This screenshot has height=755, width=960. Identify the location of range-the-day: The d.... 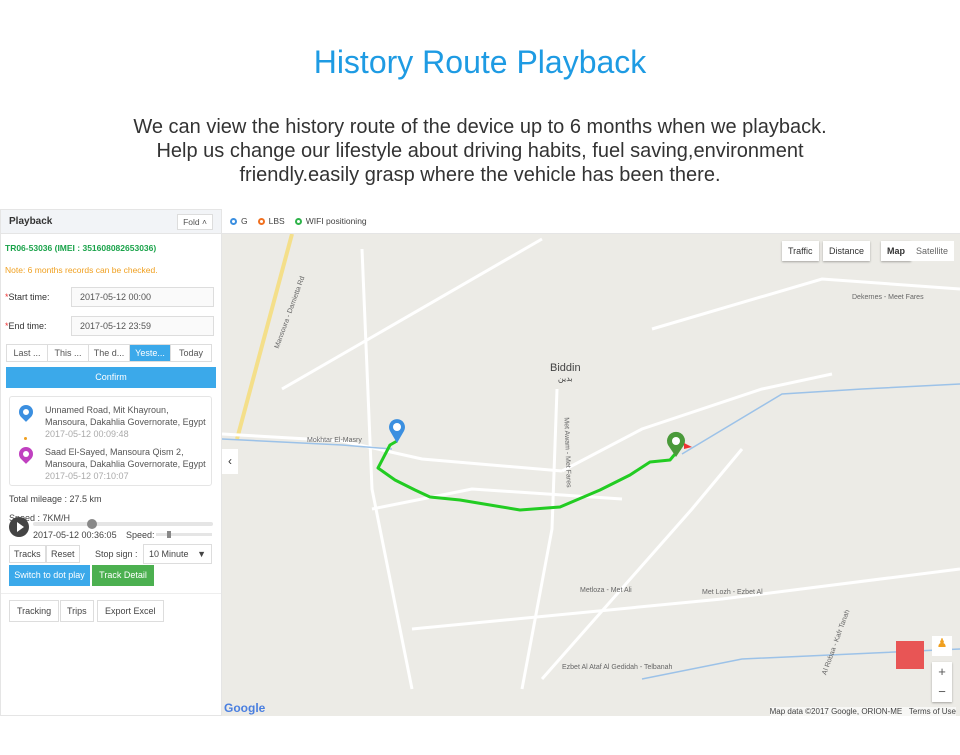
(109, 353).